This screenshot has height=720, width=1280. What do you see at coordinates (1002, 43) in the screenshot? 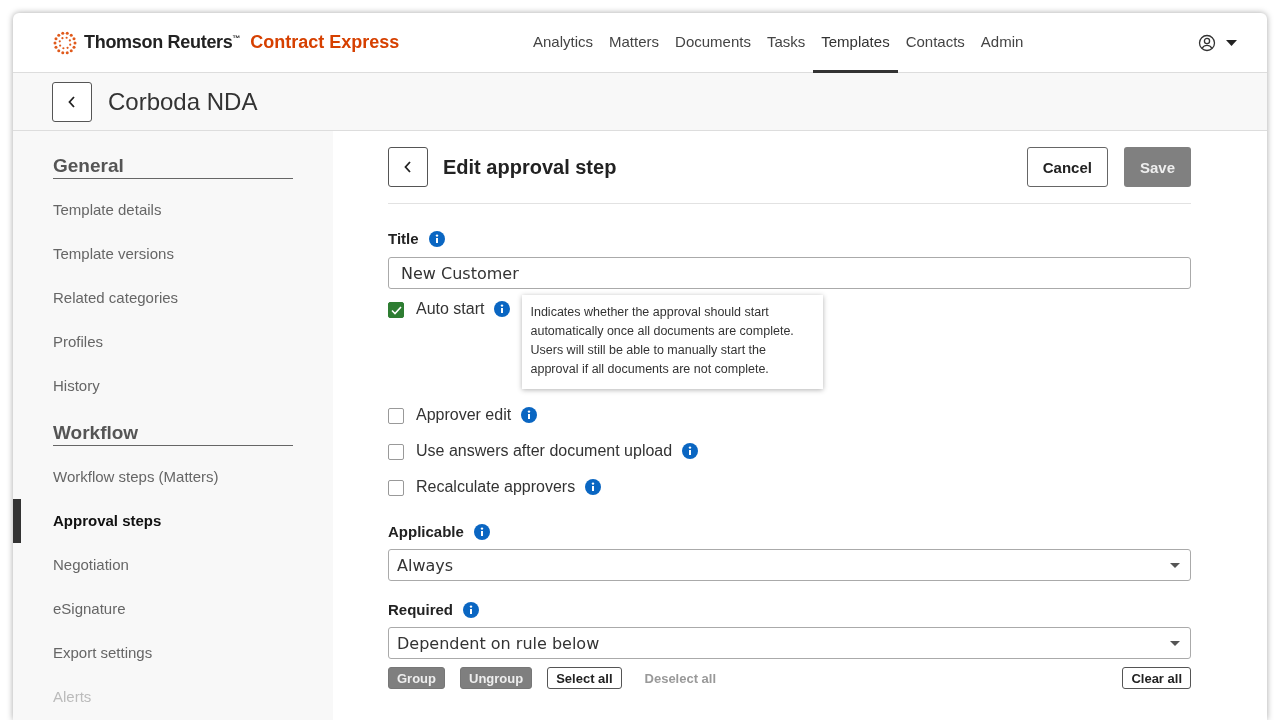
I see `nav-tab: Admin` at bounding box center [1002, 43].